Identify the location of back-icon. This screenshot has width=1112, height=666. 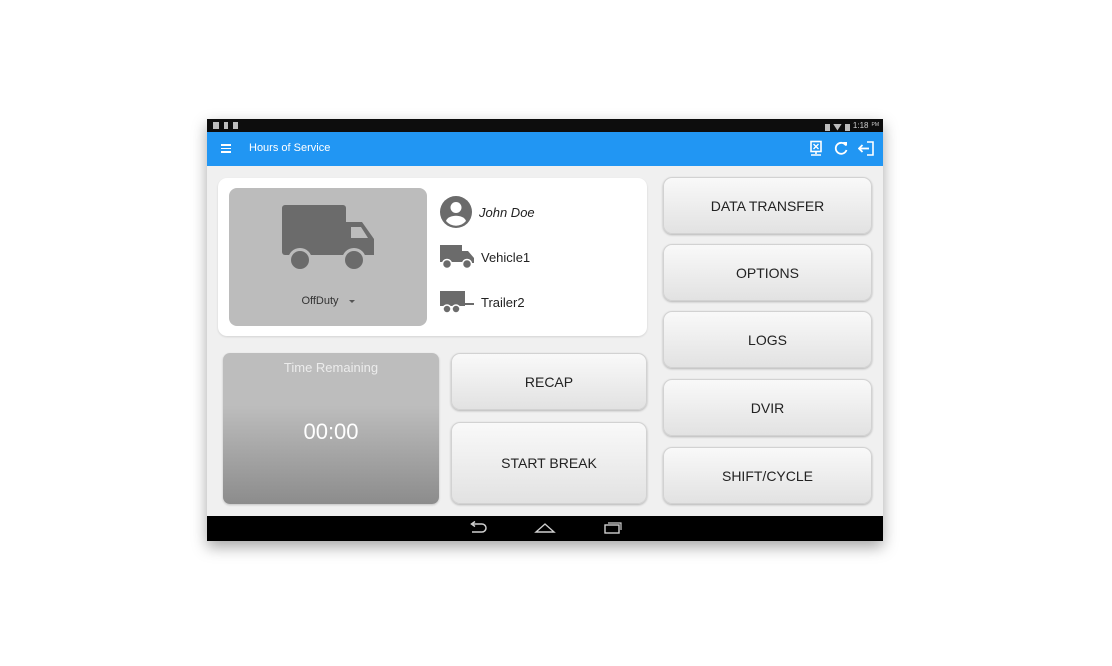
(478, 528).